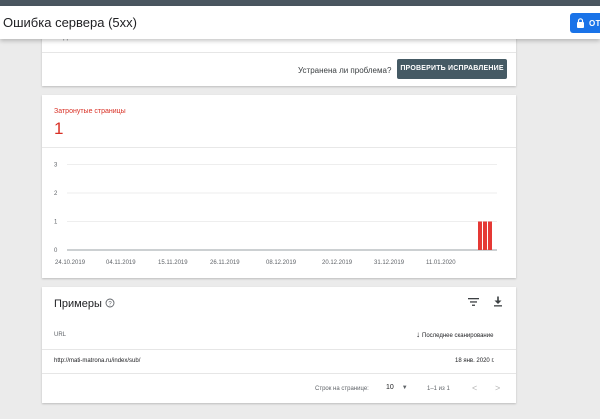 The image size is (600, 419). I want to click on lock-icon, so click(580, 23).